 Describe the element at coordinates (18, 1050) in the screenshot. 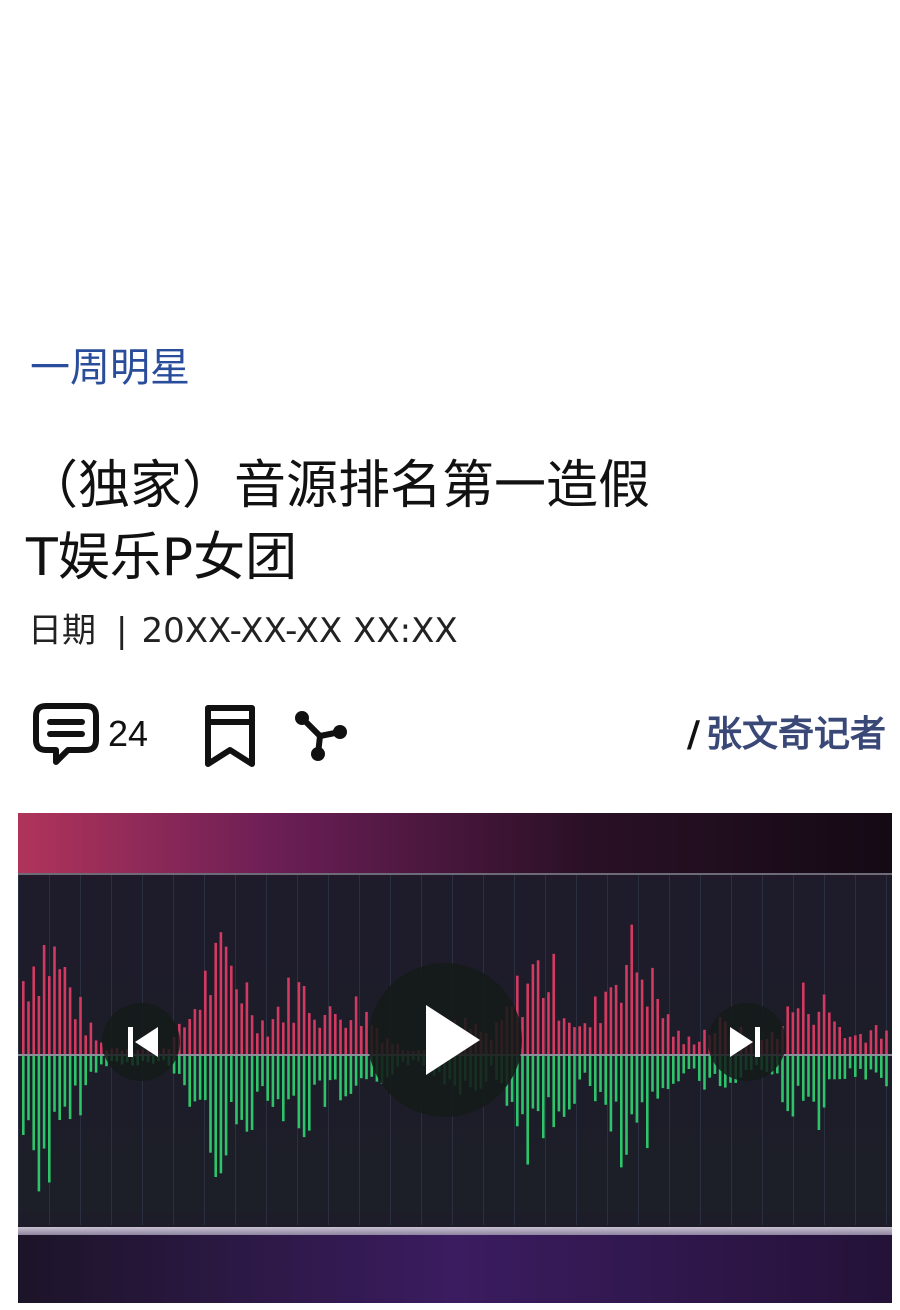

I see `grid-line` at that location.